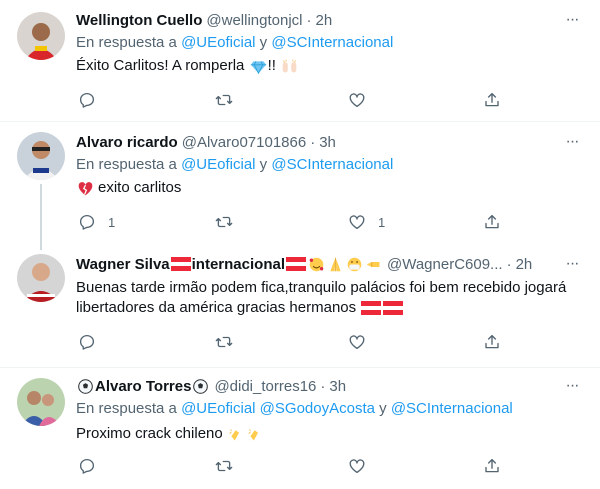 The width and height of the screenshot is (600, 489). I want to click on user-name: Alvaro ricardo, so click(127, 142).